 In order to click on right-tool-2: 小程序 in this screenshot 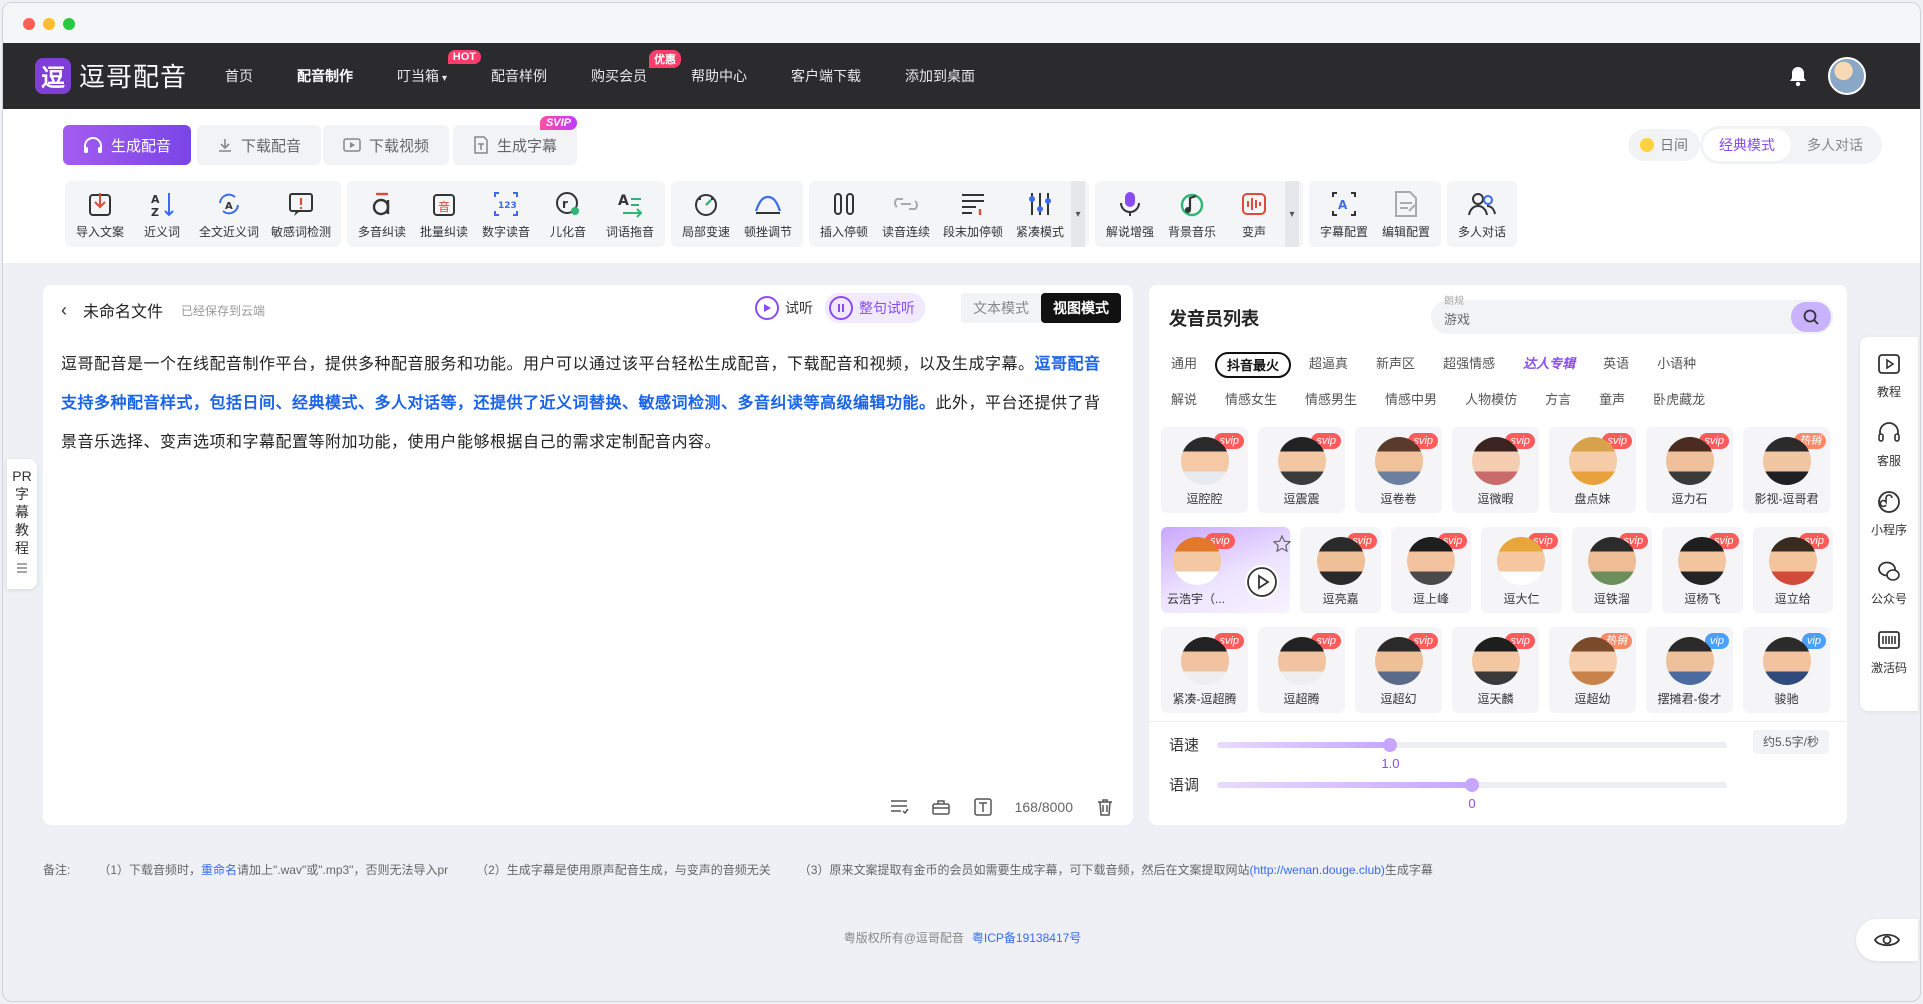, I will do `click(1889, 513)`.